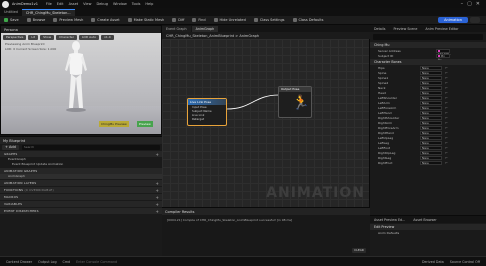 The image size is (486, 266). I want to click on node-pin: Retarget, so click(207, 119).